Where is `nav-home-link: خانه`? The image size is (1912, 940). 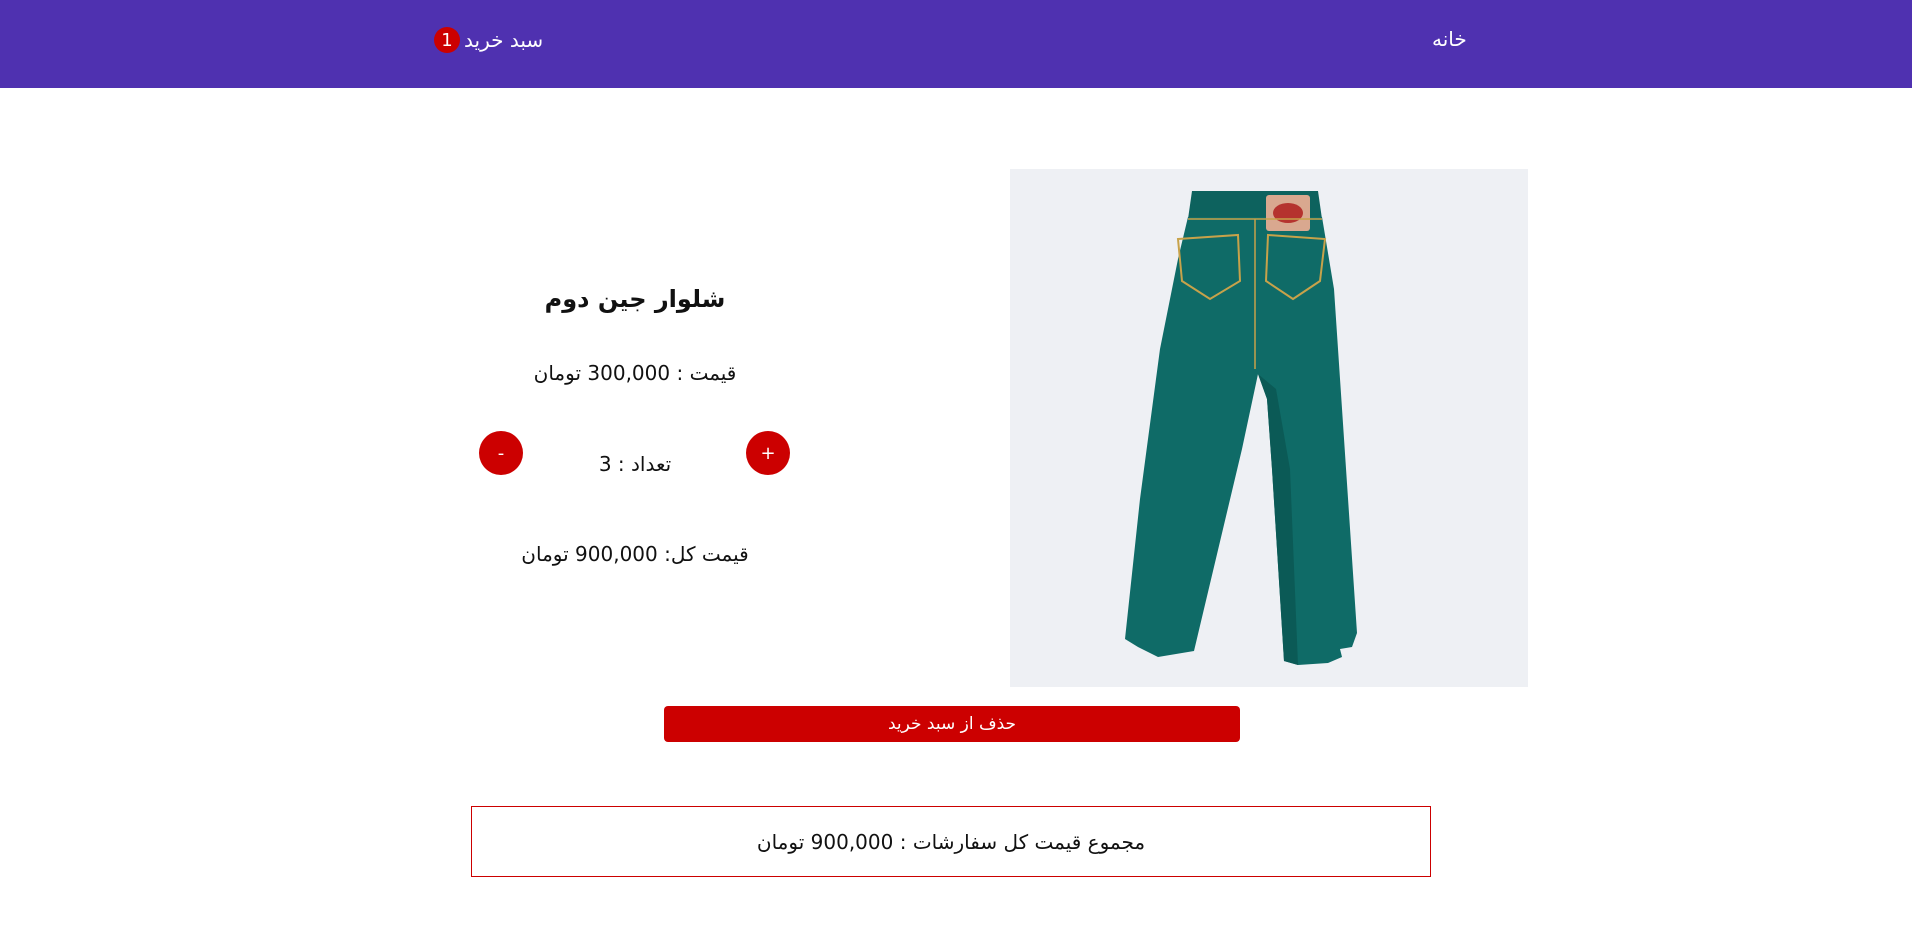 nav-home-link: خانه is located at coordinates (1449, 39).